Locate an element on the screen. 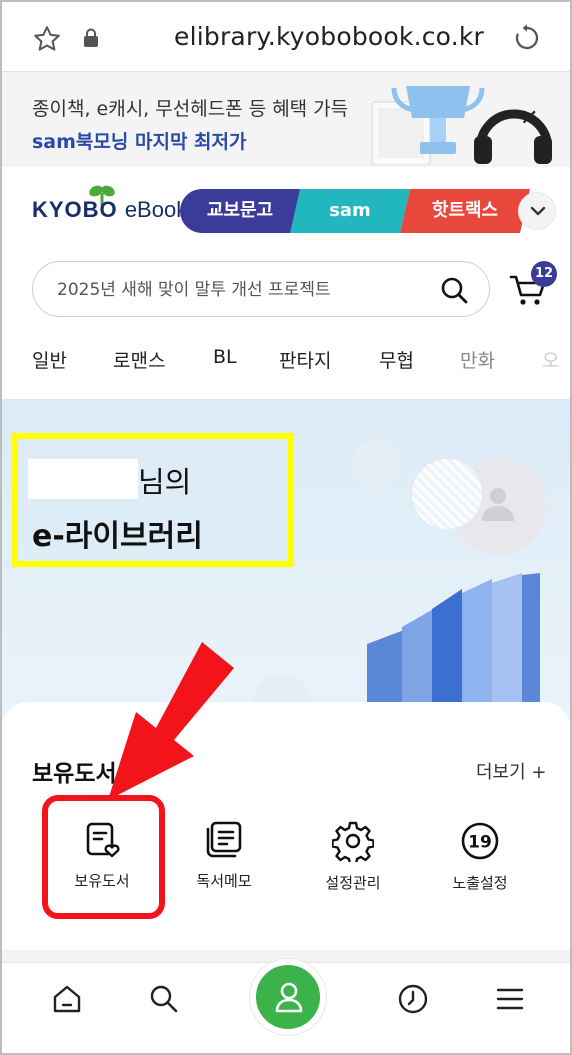 The image size is (572, 1055). promo-banner: 종이책, e캐시, 무선헤드폰 등 혜택 가득 sam북모닝 마지막 최저가 ✕ is located at coordinates (286, 119).